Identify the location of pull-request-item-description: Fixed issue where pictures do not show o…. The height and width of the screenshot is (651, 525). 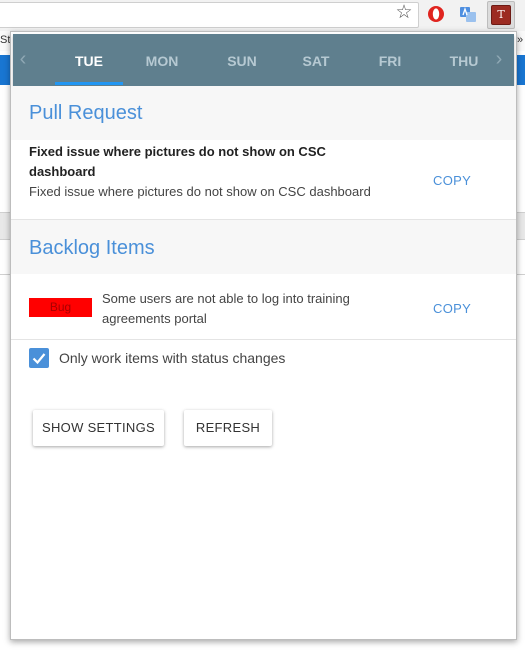
(200, 191).